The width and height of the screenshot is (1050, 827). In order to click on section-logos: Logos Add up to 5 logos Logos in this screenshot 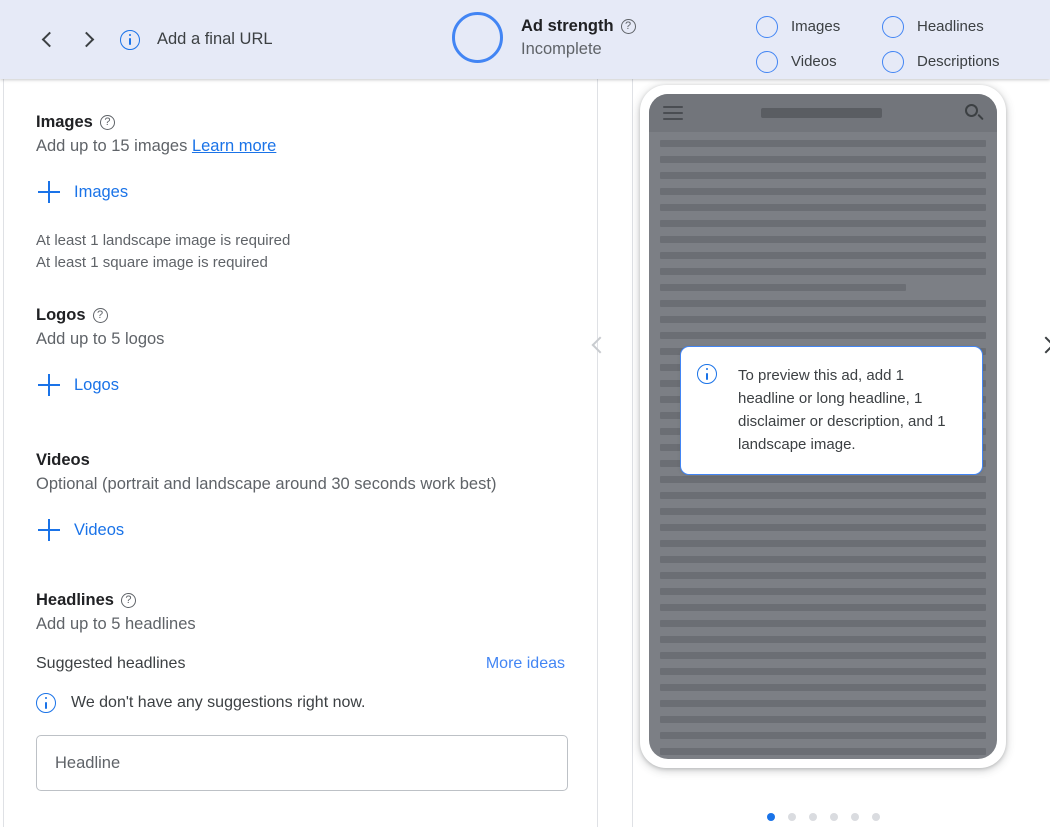, I will do `click(300, 337)`.